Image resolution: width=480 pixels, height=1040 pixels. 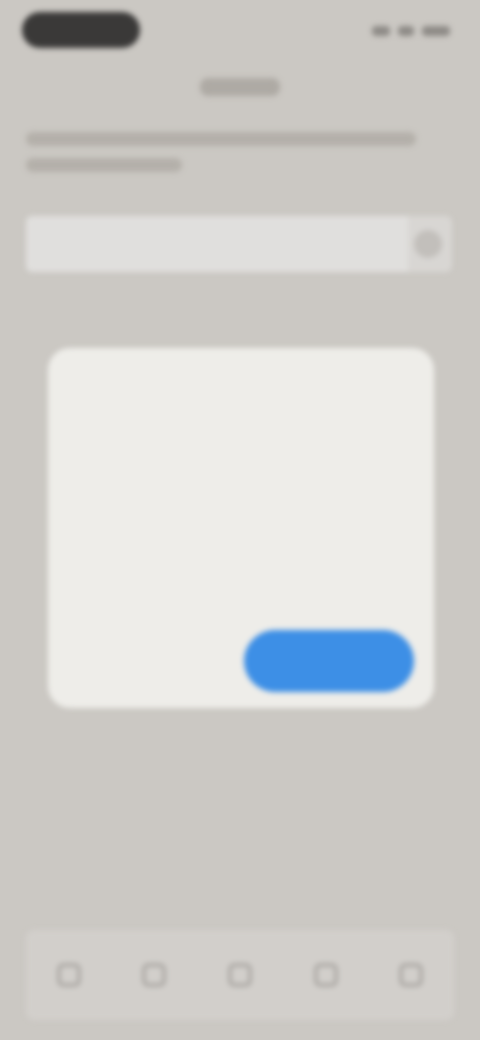 I want to click on inbox-icon, so click(x=325, y=975).